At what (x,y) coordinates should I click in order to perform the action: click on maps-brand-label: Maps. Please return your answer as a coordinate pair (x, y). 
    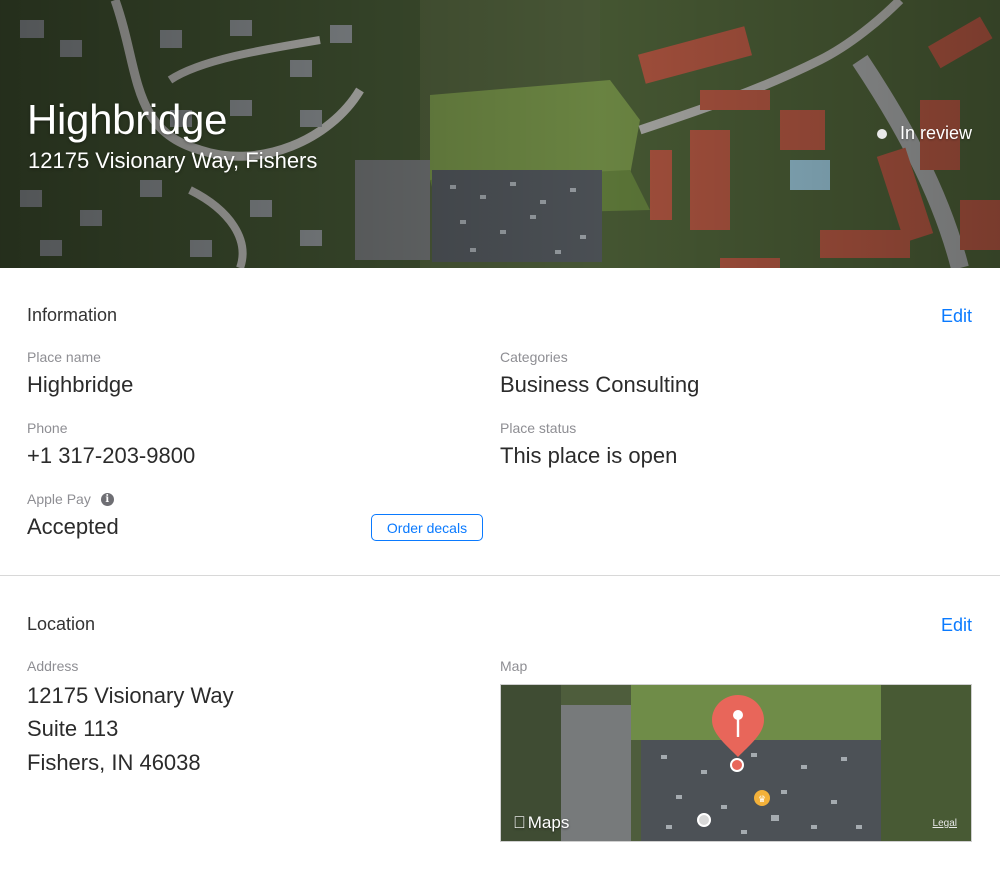
    Looking at the image, I should click on (542, 822).